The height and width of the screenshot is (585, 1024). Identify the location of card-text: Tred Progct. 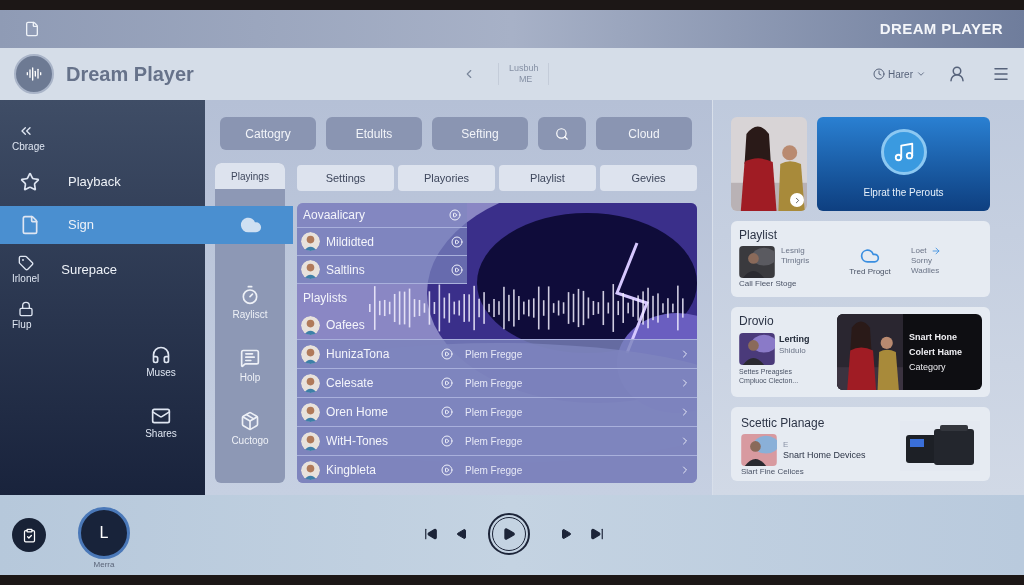
(870, 272).